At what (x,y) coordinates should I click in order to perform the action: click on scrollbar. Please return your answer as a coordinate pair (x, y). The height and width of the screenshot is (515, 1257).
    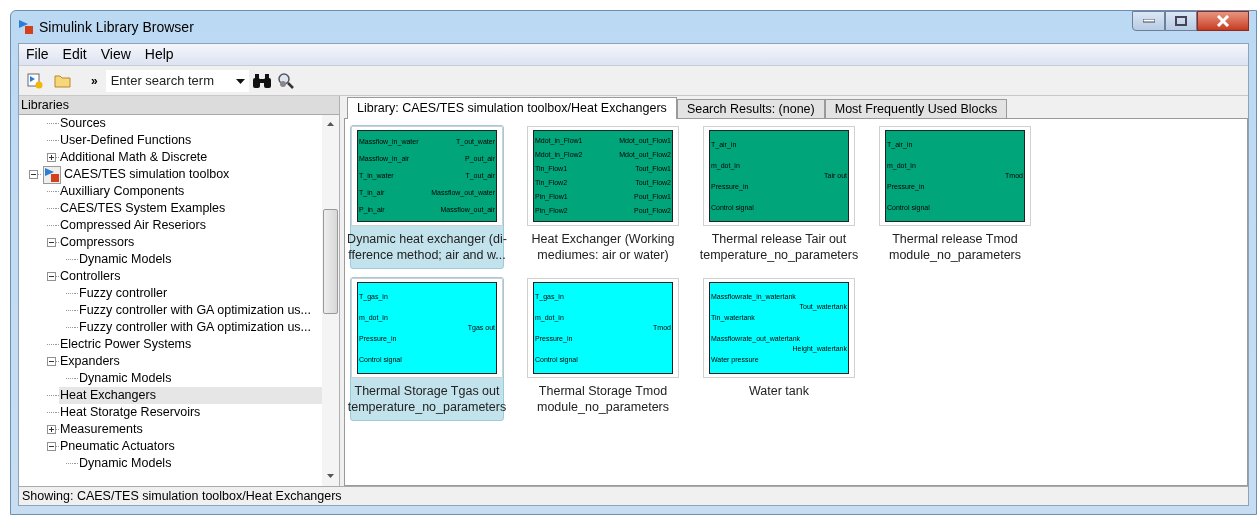
    Looking at the image, I should click on (330, 300).